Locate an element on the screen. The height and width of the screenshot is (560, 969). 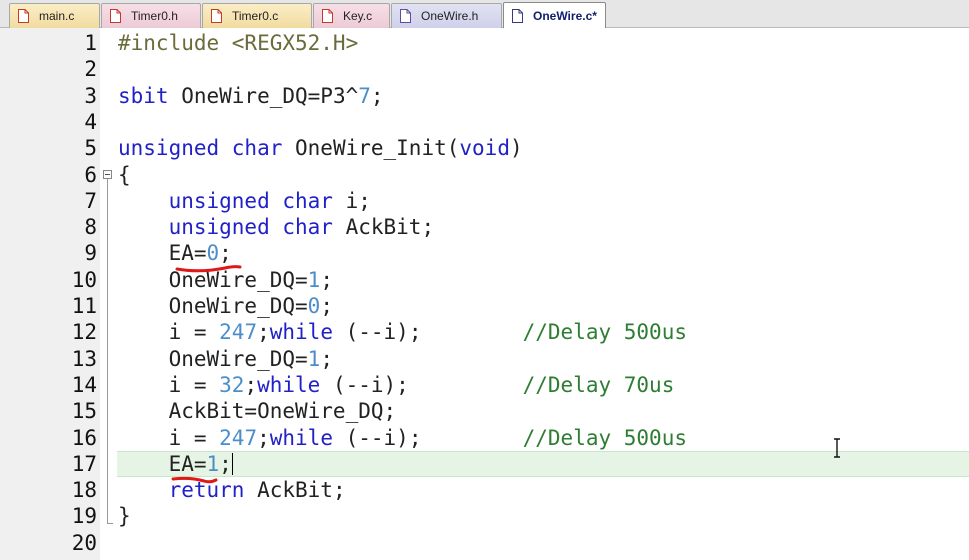
line-number: 12 is located at coordinates (84, 332).